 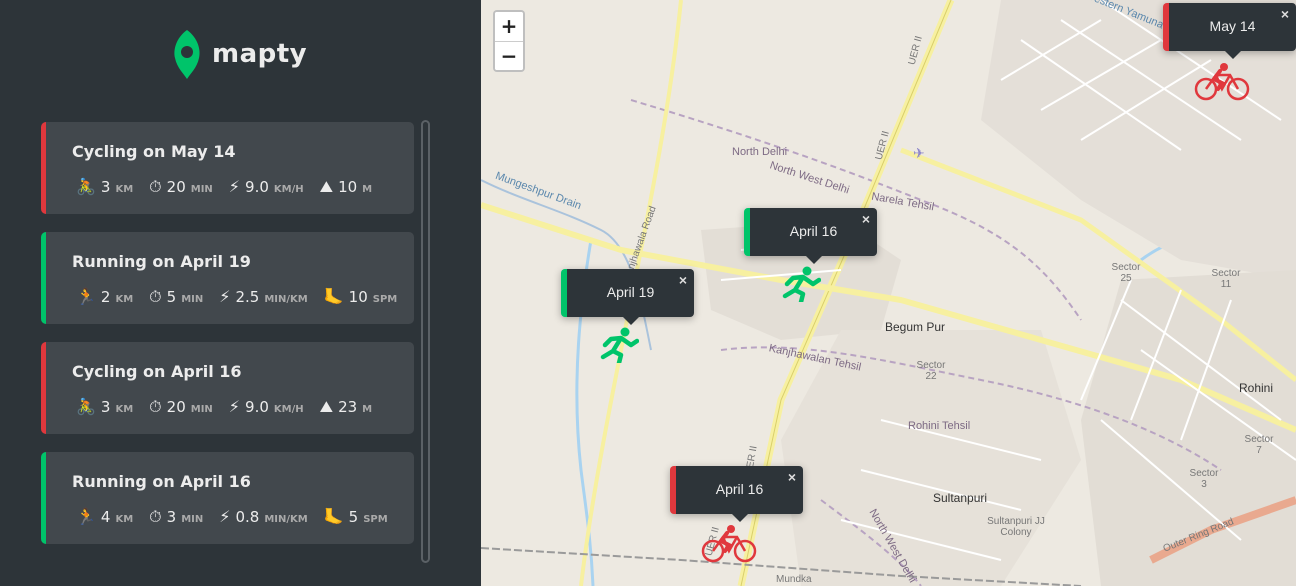 What do you see at coordinates (161, 481) in the screenshot?
I see `workout-title: Running on April 16` at bounding box center [161, 481].